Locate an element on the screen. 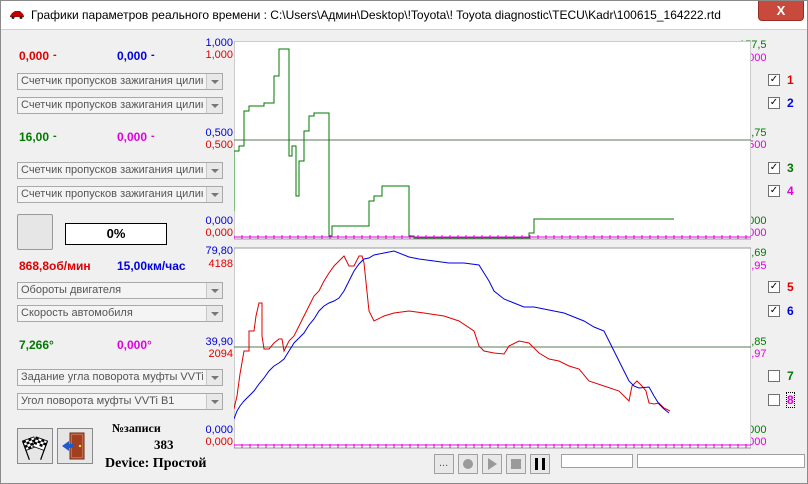  trace-6-label: 6 is located at coordinates (790, 311).